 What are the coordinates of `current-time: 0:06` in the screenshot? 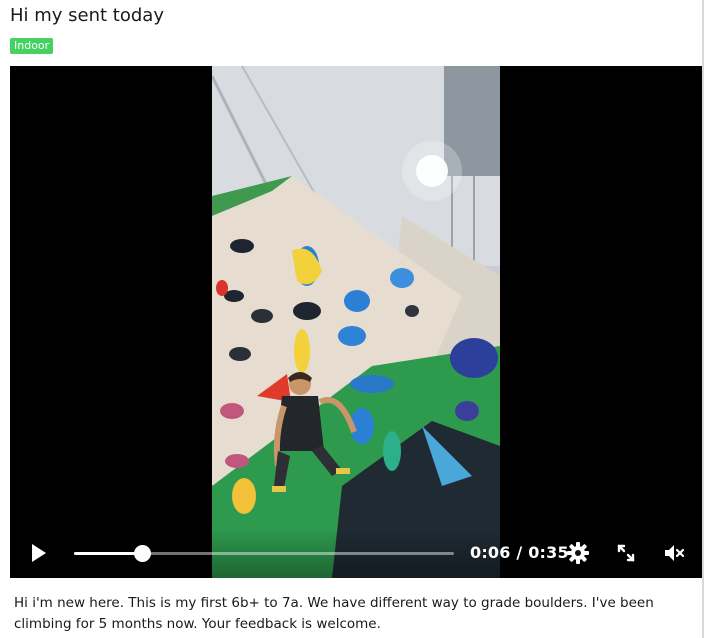 It's located at (490, 552).